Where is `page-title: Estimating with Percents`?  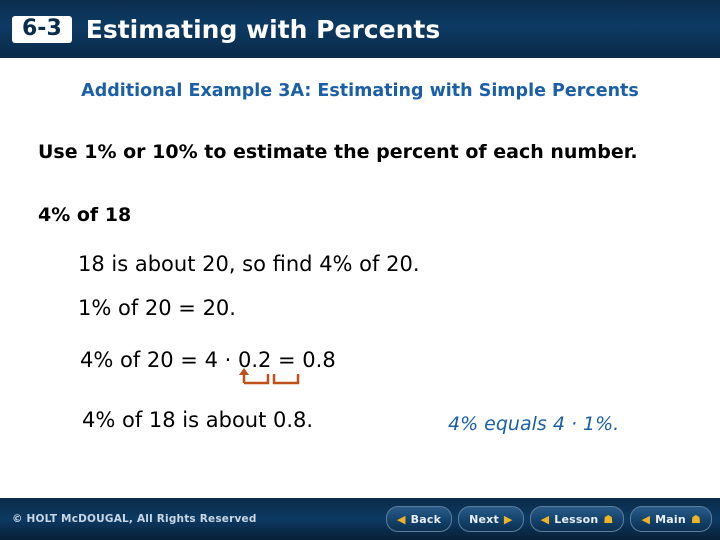
page-title: Estimating with Percents is located at coordinates (263, 29).